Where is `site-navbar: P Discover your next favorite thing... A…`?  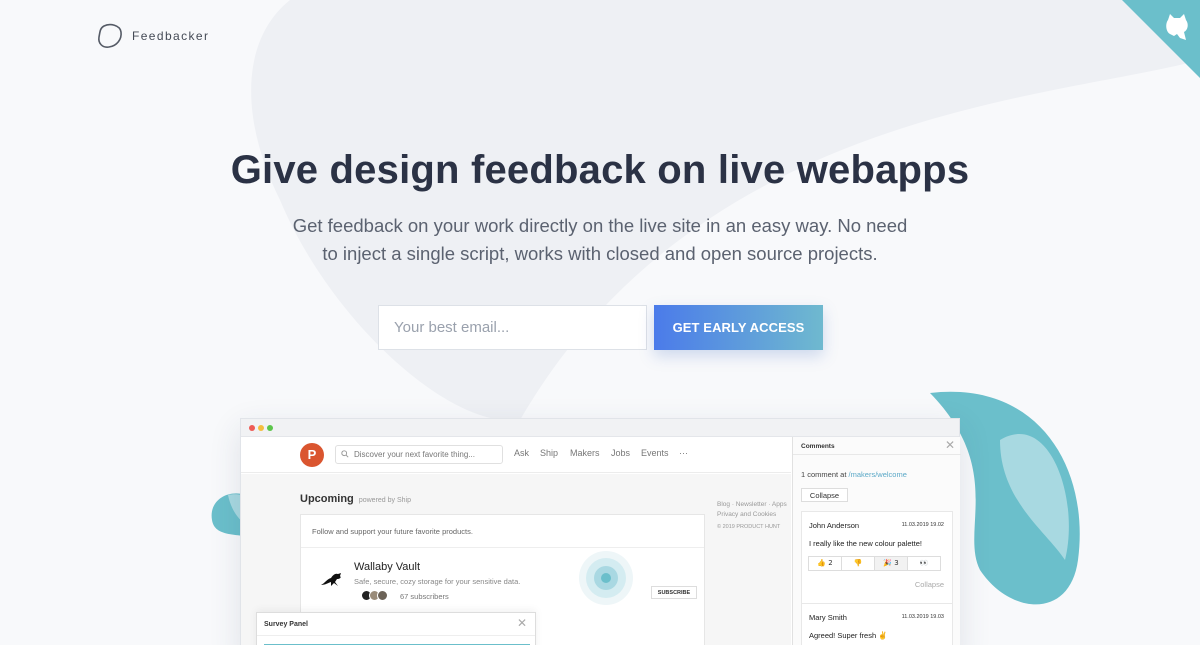
site-navbar: P Discover your next favorite thing... A… is located at coordinates (516, 455).